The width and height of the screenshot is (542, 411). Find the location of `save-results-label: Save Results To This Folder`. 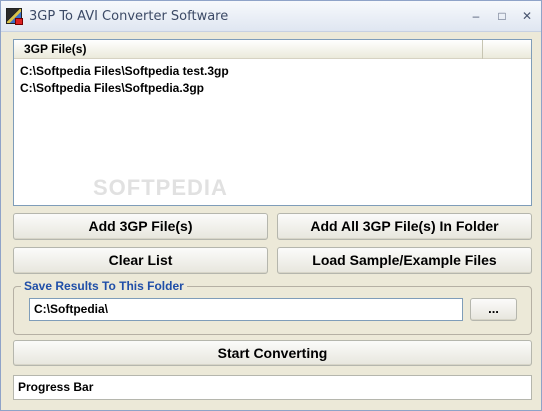

save-results-label: Save Results To This Folder is located at coordinates (104, 286).